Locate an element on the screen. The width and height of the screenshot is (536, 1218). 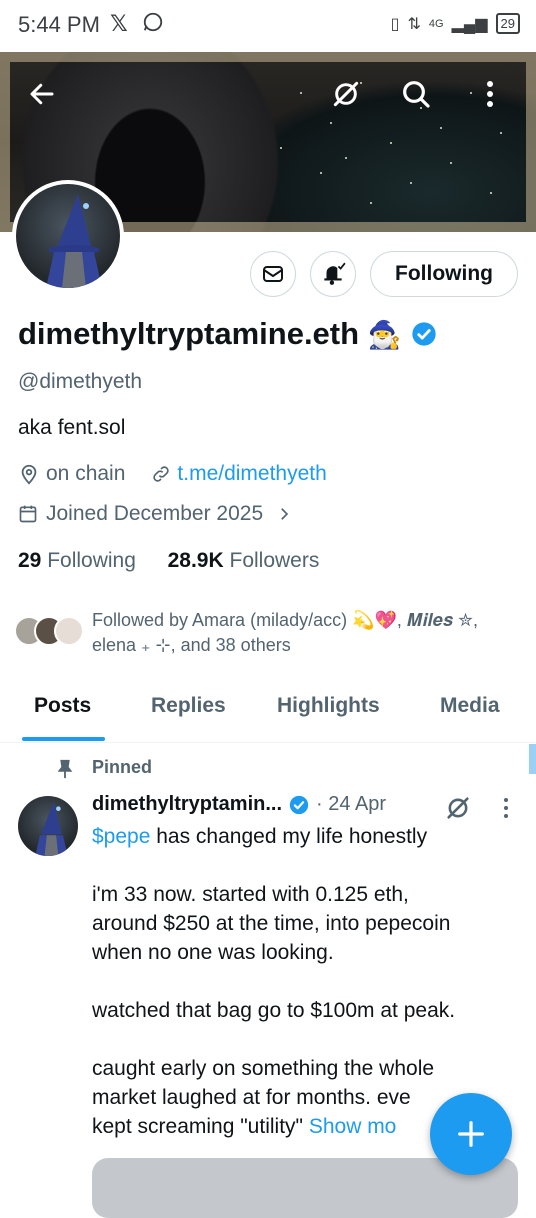
post-author-avatar is located at coordinates (48, 826).